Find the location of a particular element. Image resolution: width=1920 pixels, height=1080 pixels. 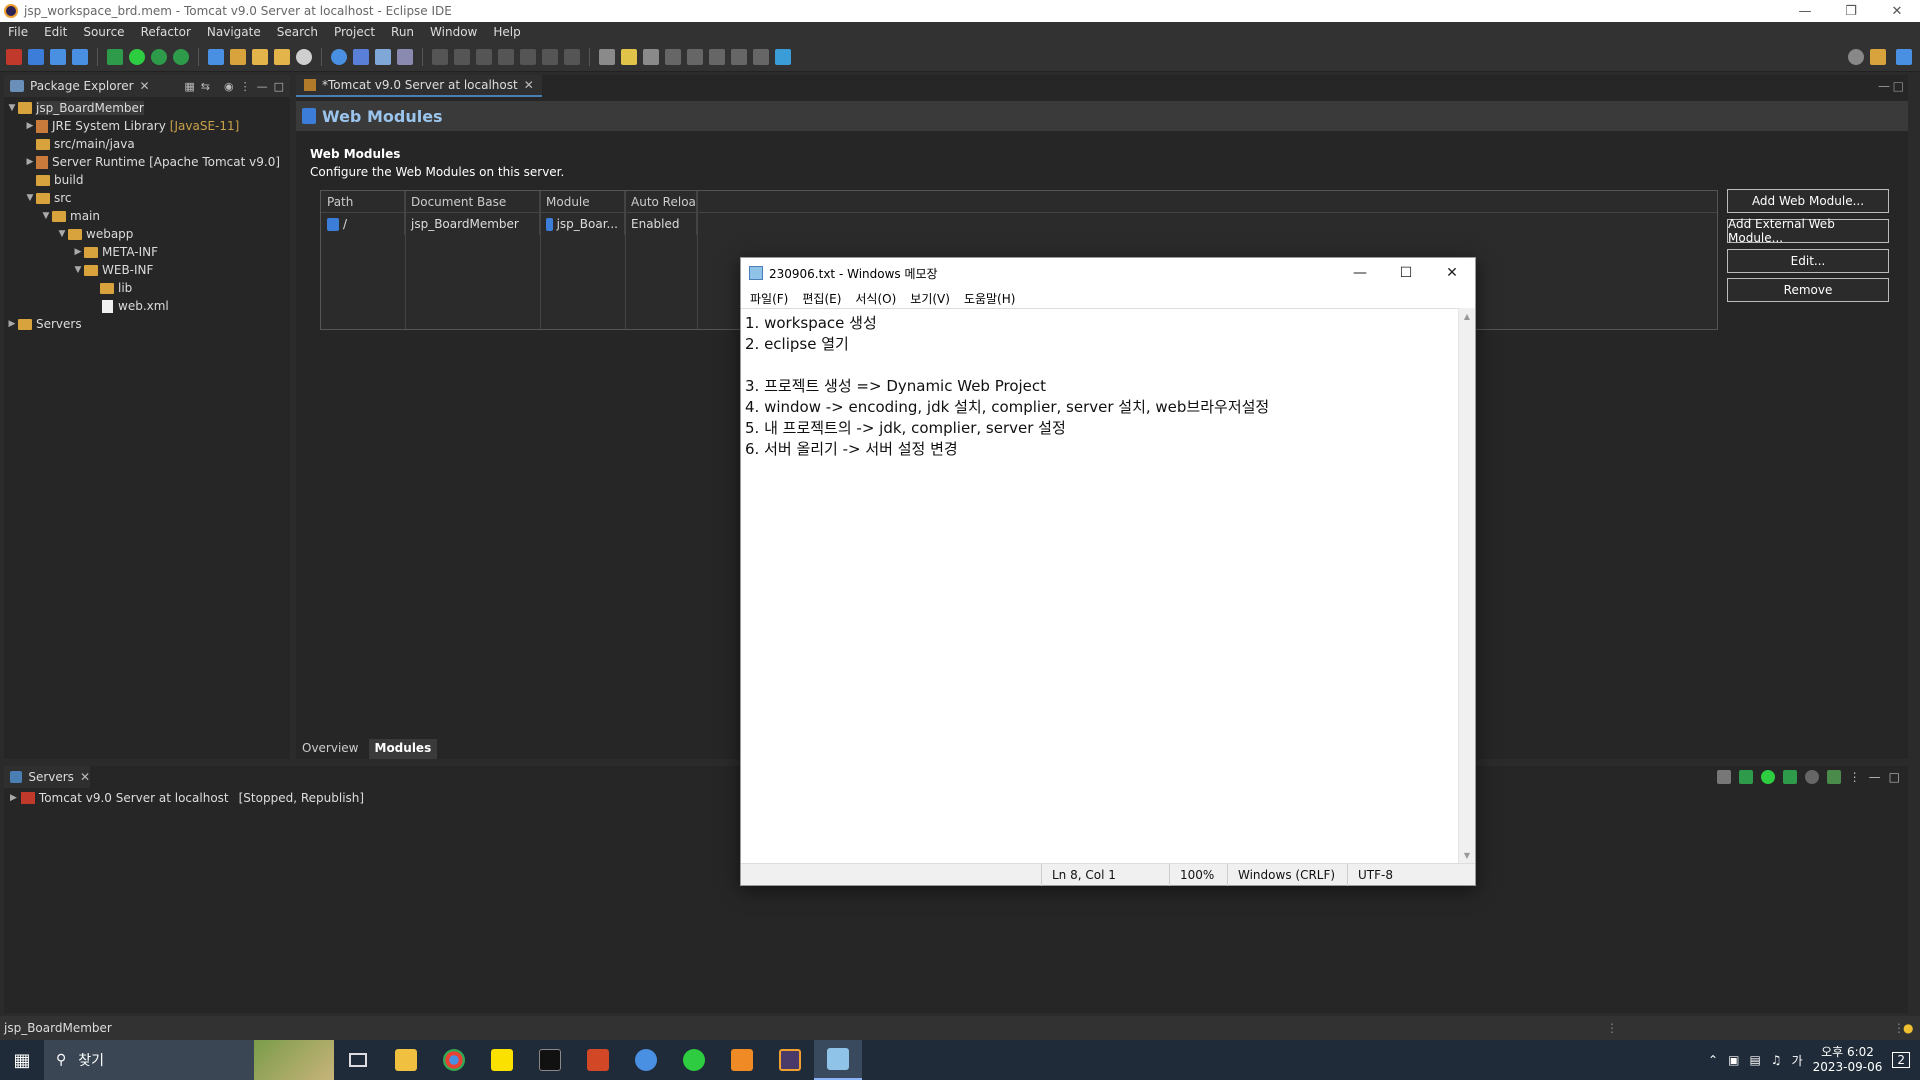

start-server-icon is located at coordinates (1767, 777).